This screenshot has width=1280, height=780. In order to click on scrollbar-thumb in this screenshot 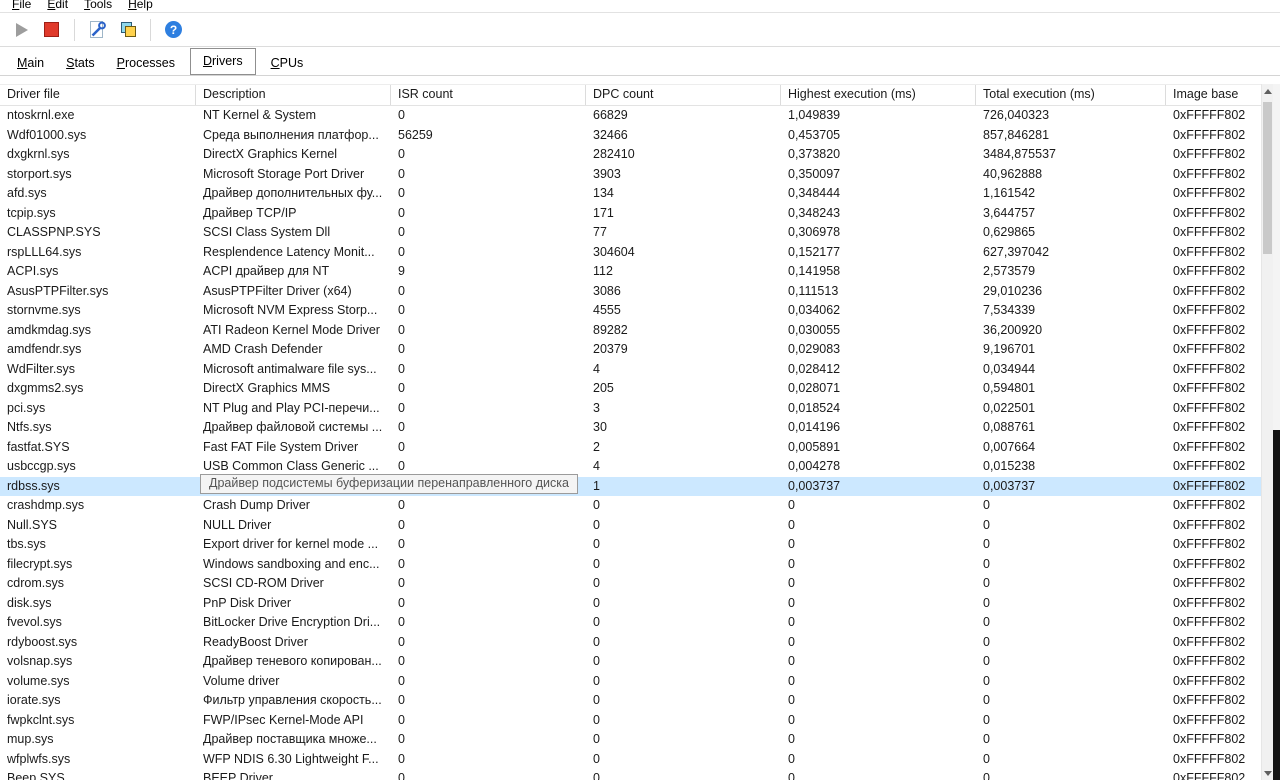, I will do `click(1267, 178)`.